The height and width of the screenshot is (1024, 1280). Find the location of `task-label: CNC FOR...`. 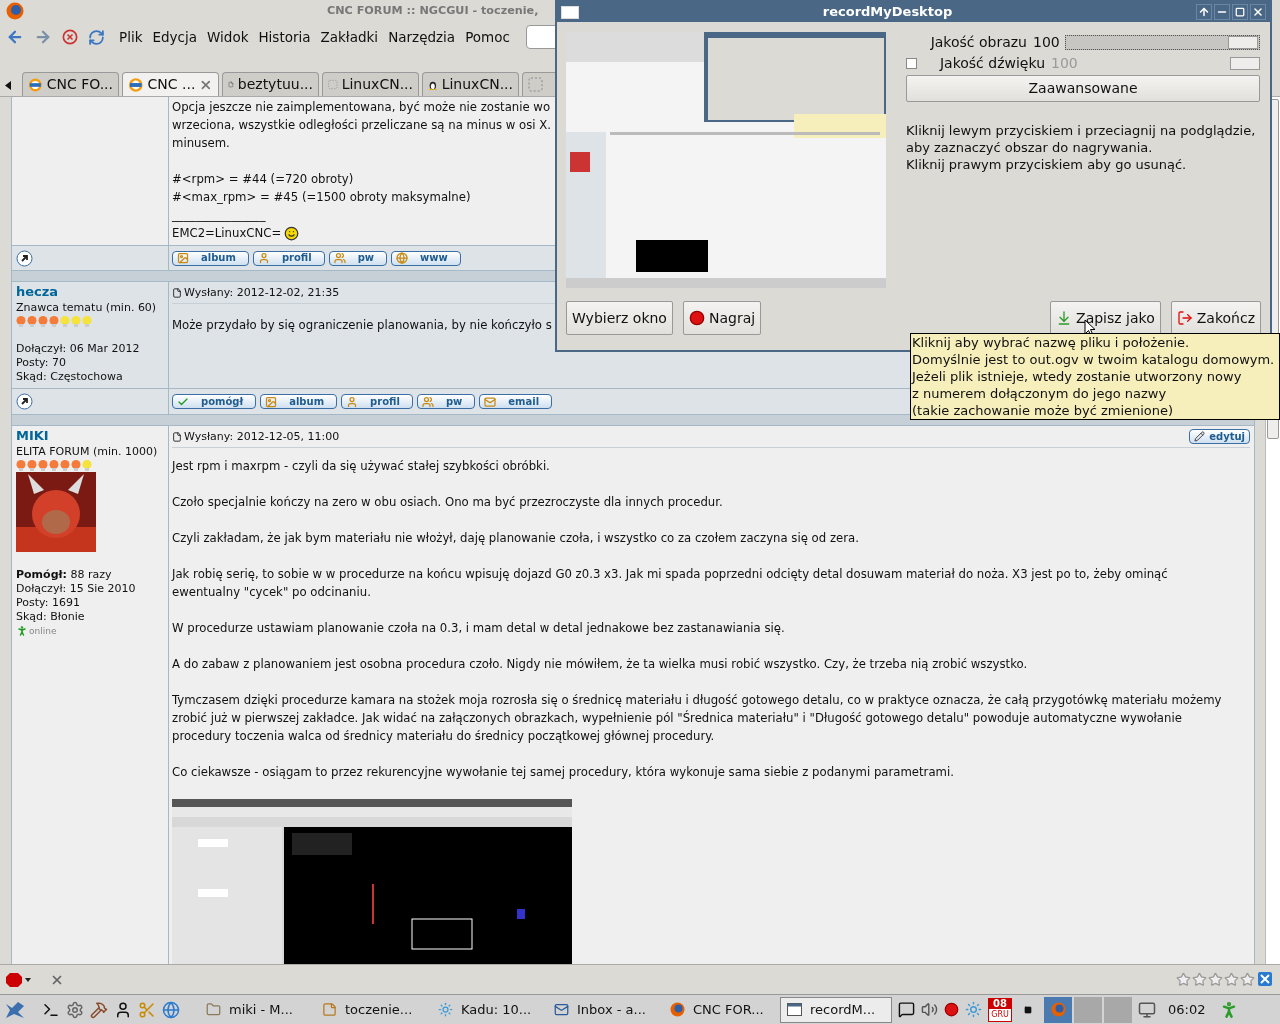

task-label: CNC FOR... is located at coordinates (728, 1009).